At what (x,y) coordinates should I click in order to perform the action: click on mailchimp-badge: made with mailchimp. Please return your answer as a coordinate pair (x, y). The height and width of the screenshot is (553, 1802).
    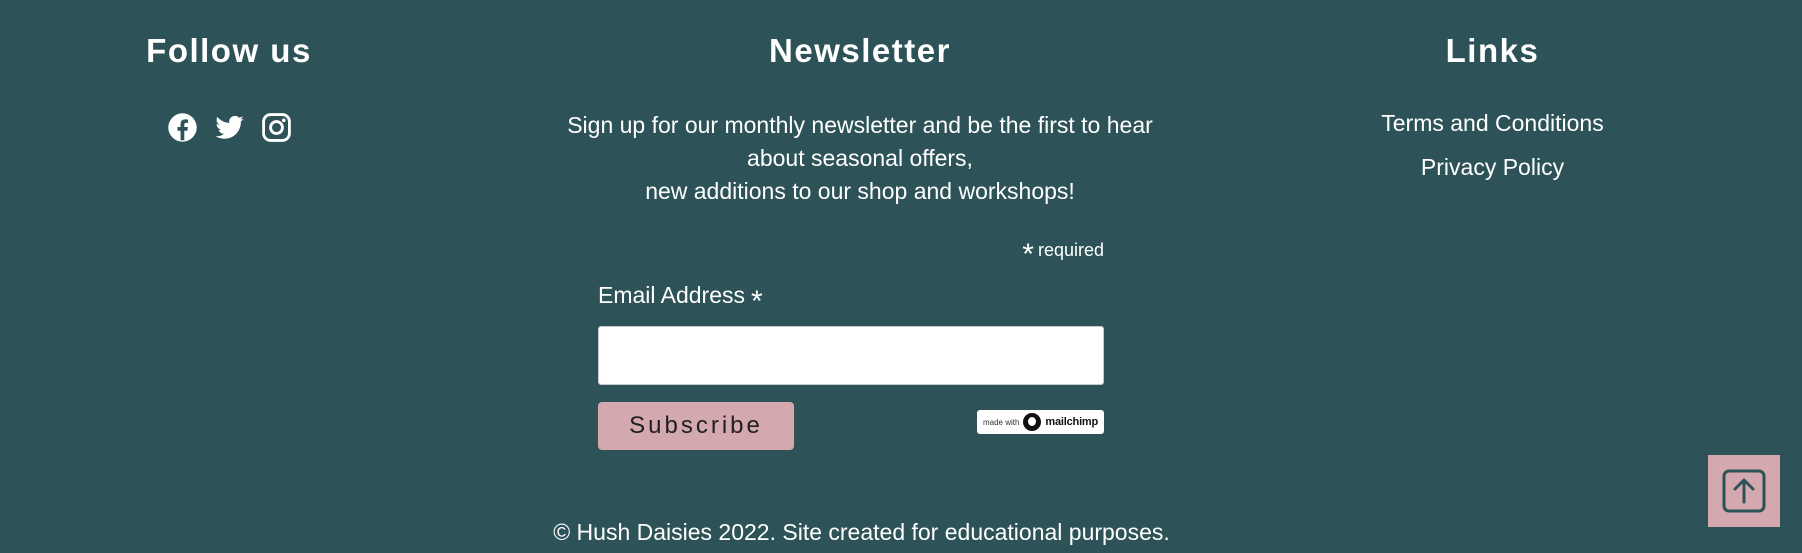
    Looking at the image, I should click on (1040, 422).